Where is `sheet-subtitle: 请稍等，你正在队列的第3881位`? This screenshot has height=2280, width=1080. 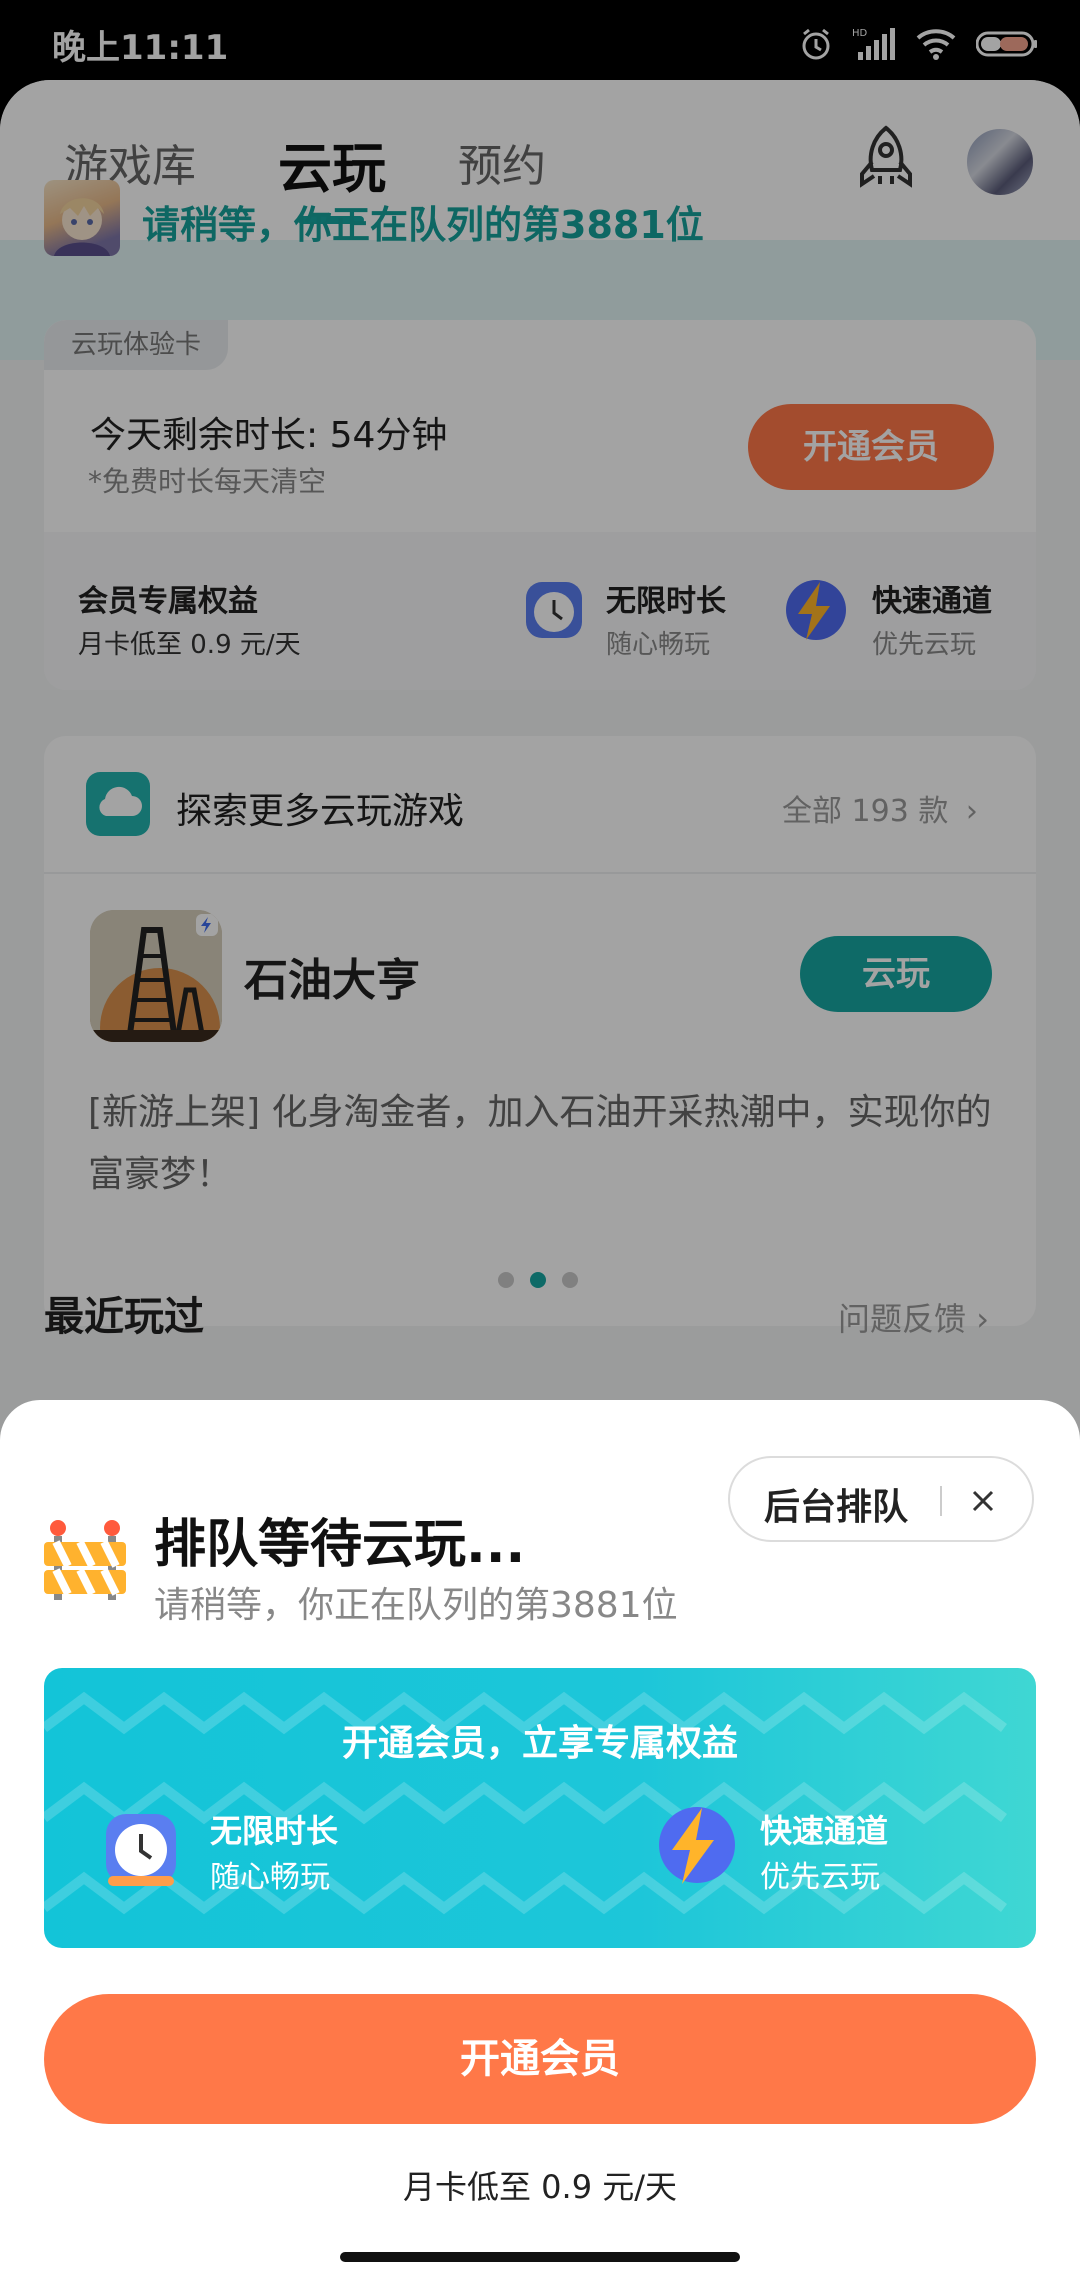 sheet-subtitle: 请稍等，你正在队列的第3881位 is located at coordinates (416, 1605).